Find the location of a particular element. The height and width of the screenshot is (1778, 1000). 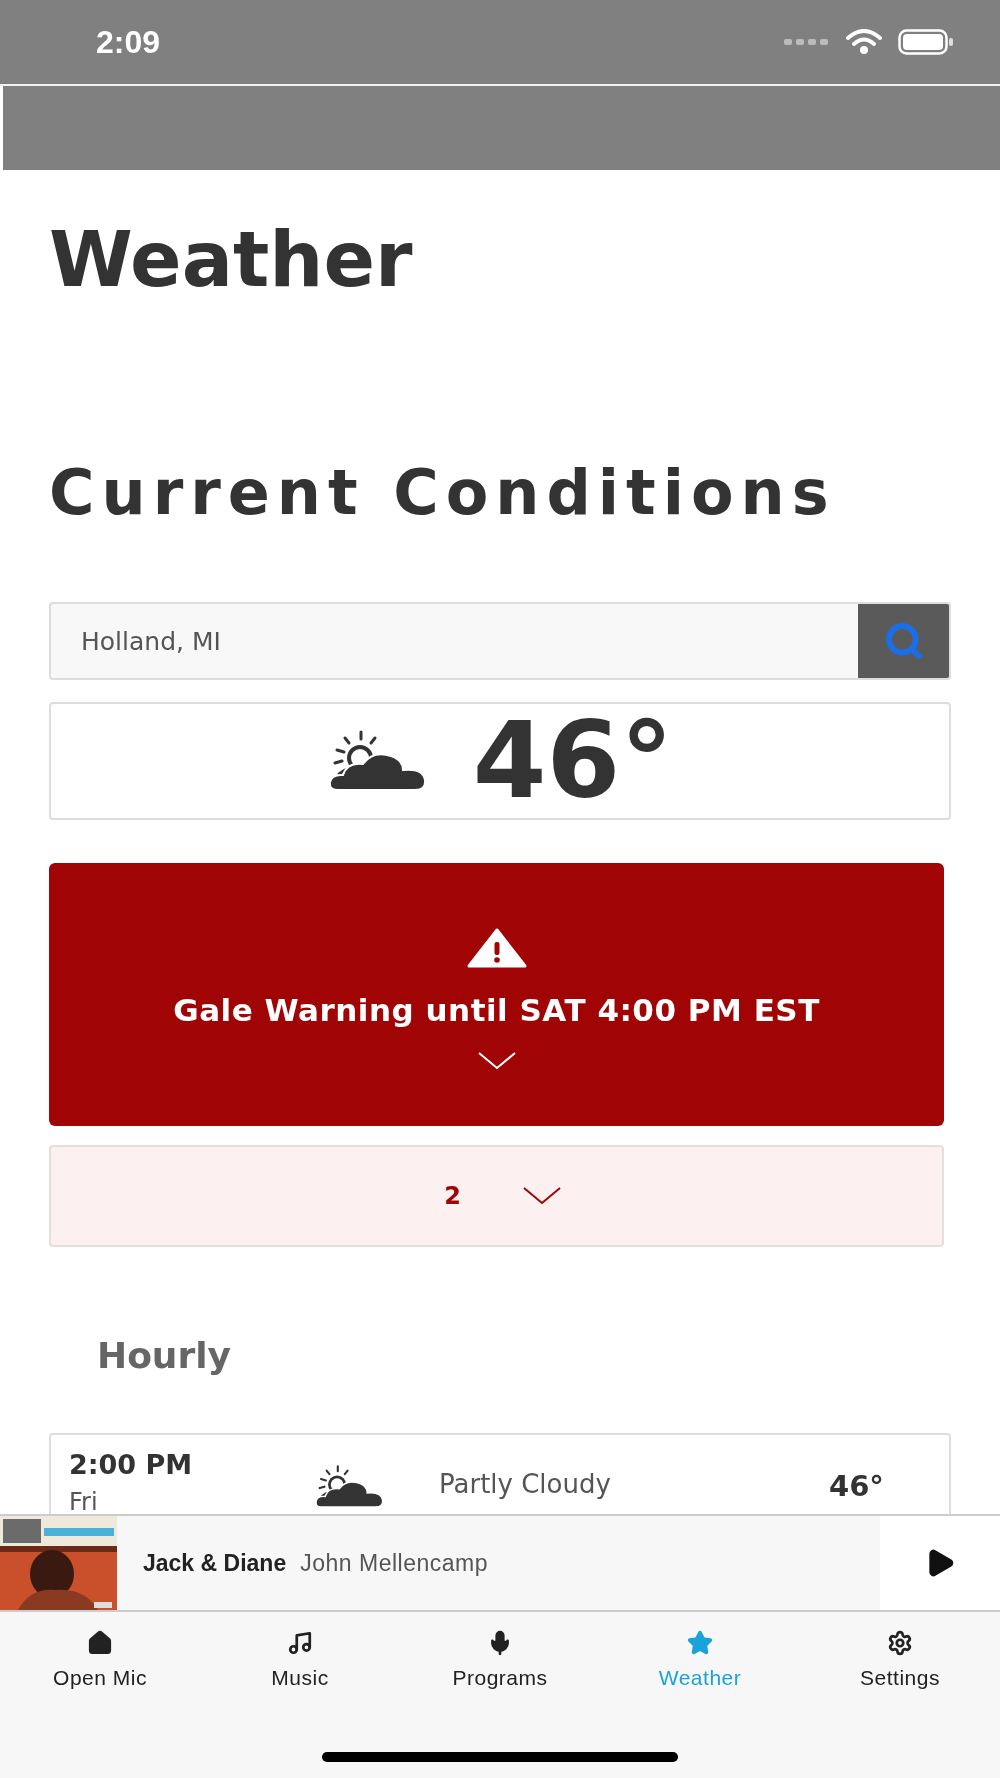

settings-icon is located at coordinates (900, 1643).